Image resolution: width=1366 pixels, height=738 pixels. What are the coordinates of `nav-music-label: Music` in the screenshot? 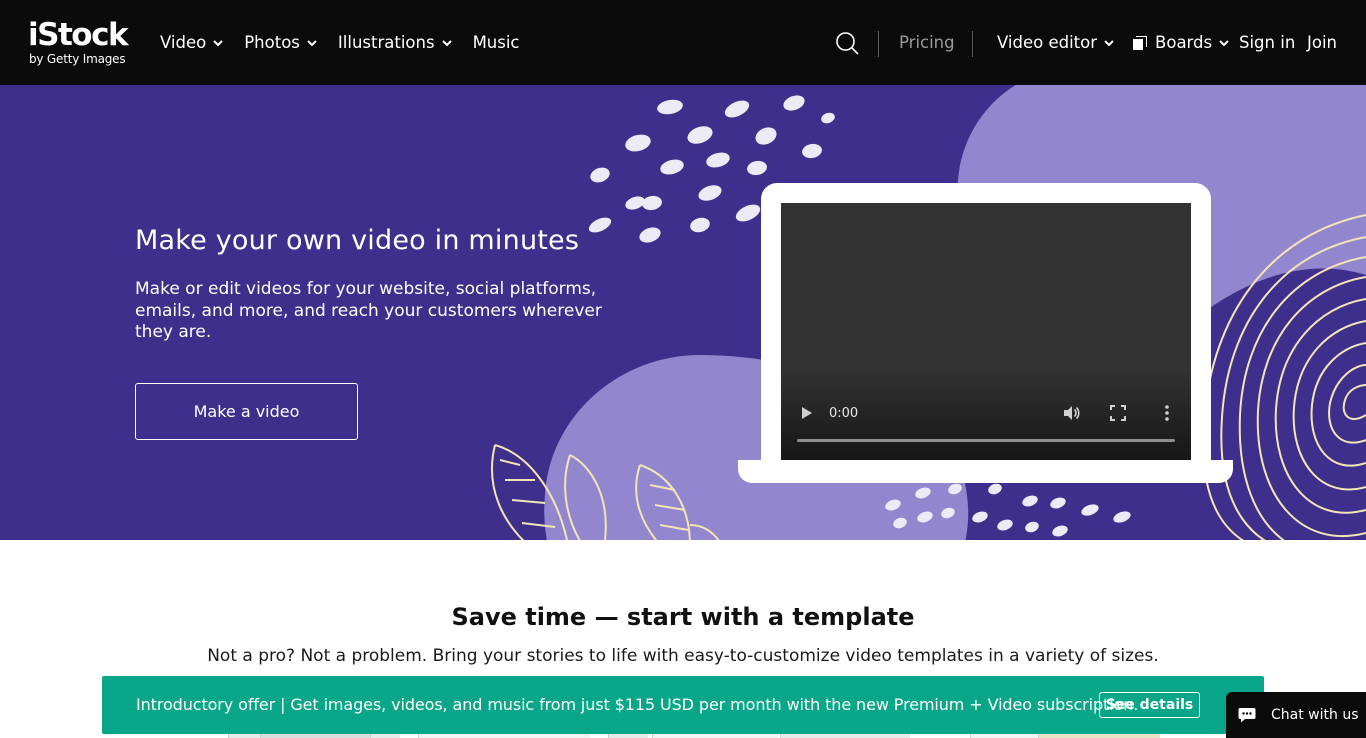 It's located at (496, 42).